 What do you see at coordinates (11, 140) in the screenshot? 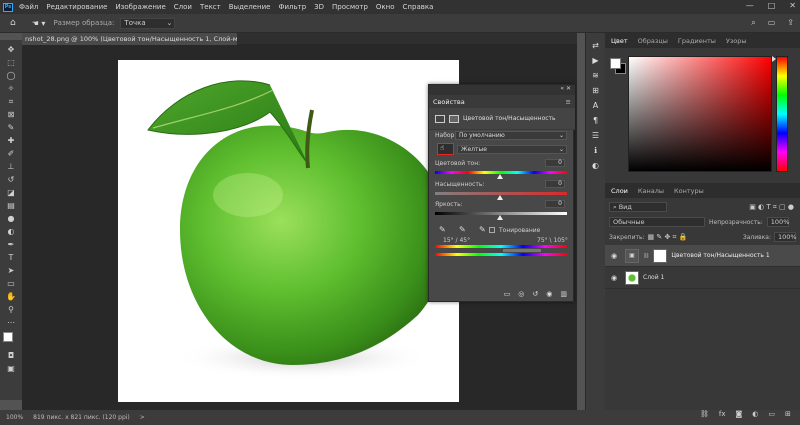
I see `healing-tool-icon: ✚` at bounding box center [11, 140].